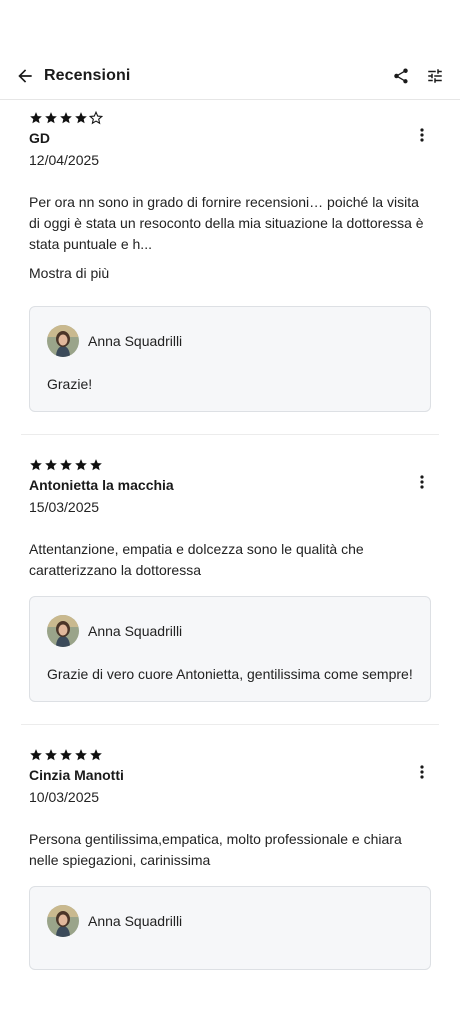 Image resolution: width=460 pixels, height=1024 pixels. Describe the element at coordinates (25, 76) in the screenshot. I see `back-arrow-icon` at that location.